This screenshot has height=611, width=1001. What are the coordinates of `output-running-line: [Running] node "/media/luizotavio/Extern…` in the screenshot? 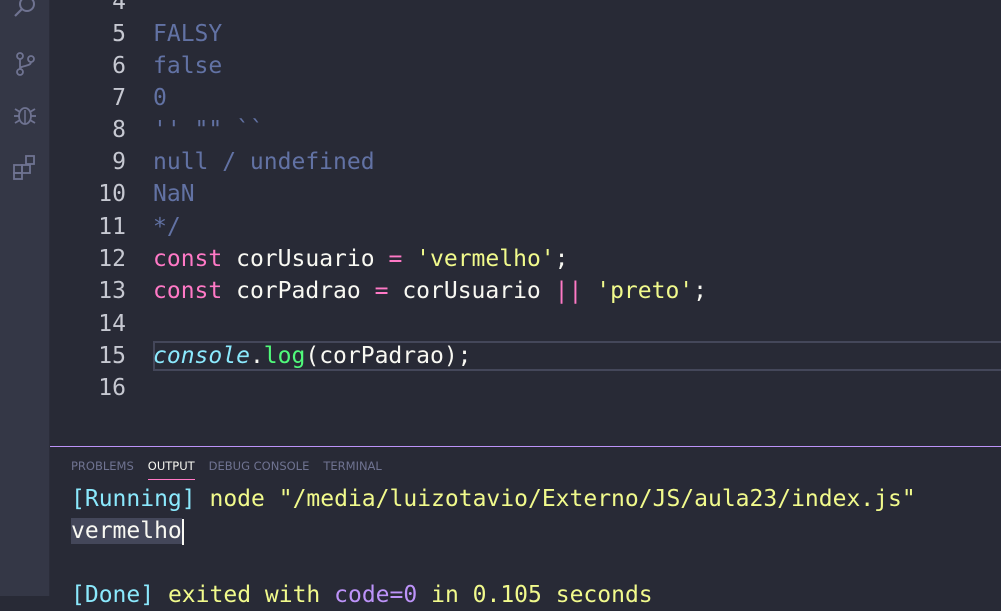 It's located at (493, 499).